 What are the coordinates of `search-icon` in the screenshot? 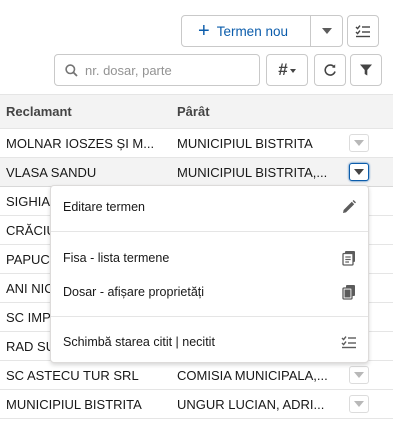 It's located at (71, 70).